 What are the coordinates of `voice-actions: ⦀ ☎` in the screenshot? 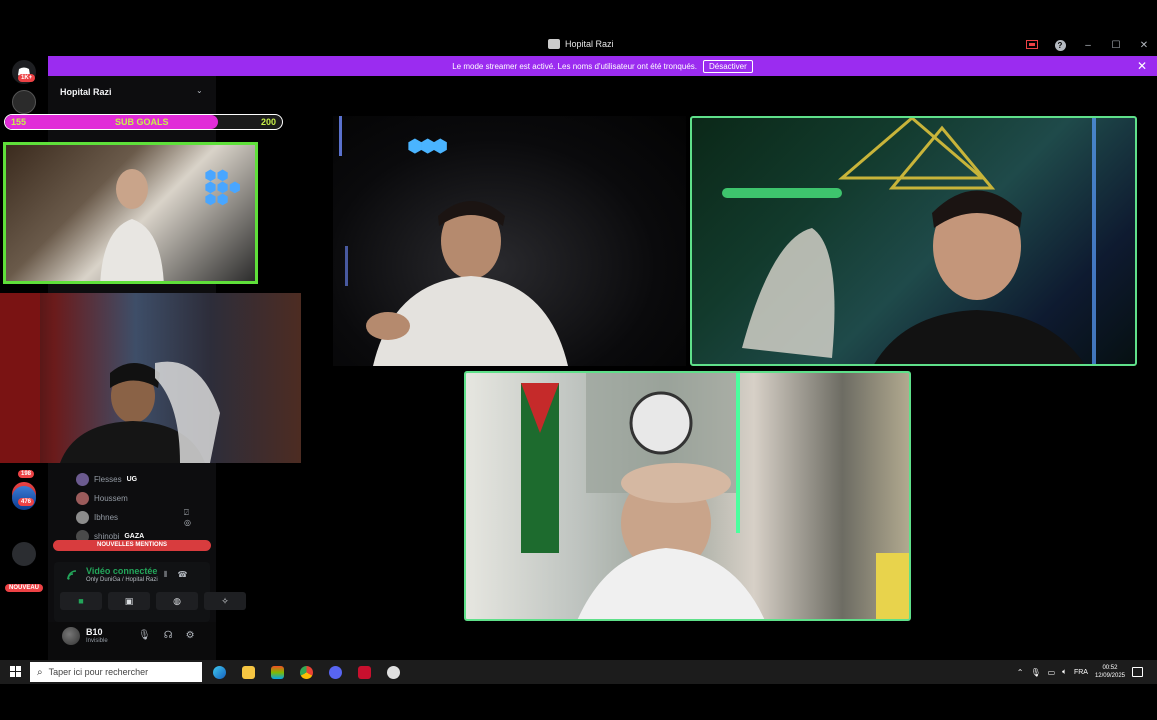 It's located at (176, 575).